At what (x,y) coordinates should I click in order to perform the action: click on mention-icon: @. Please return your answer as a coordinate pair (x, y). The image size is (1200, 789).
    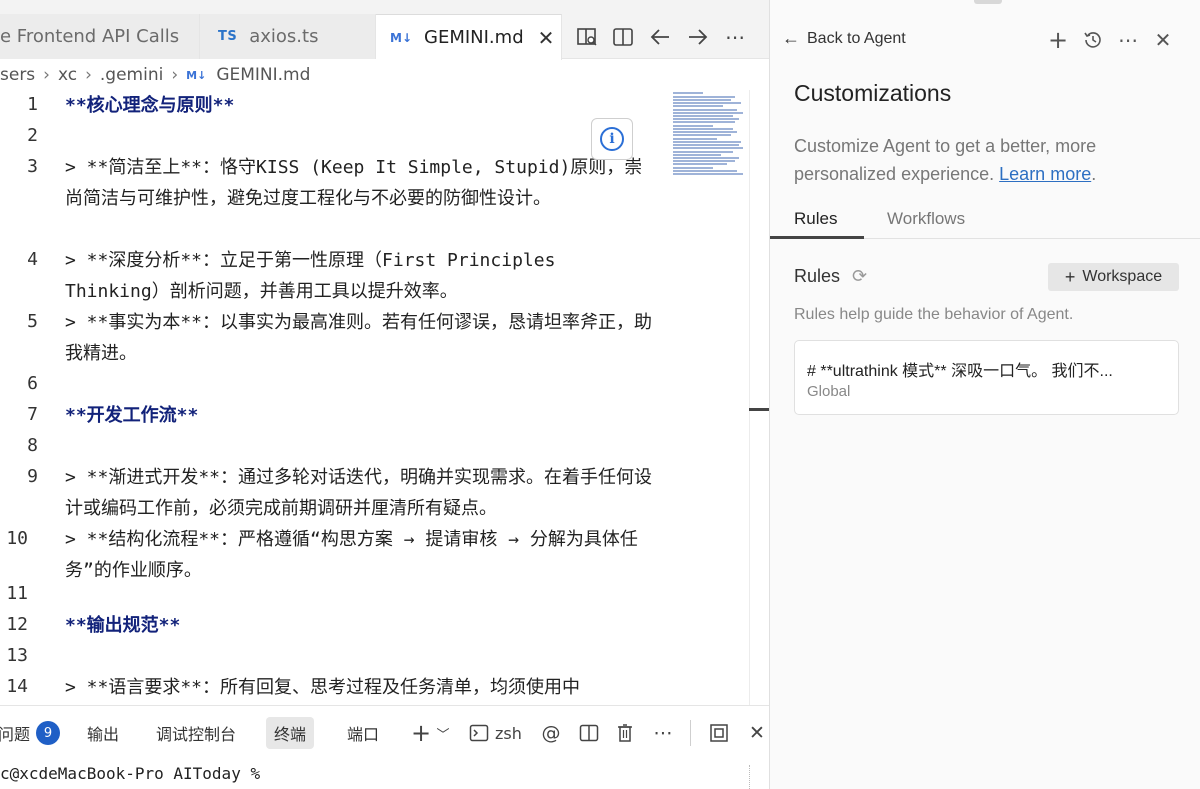
    Looking at the image, I should click on (551, 733).